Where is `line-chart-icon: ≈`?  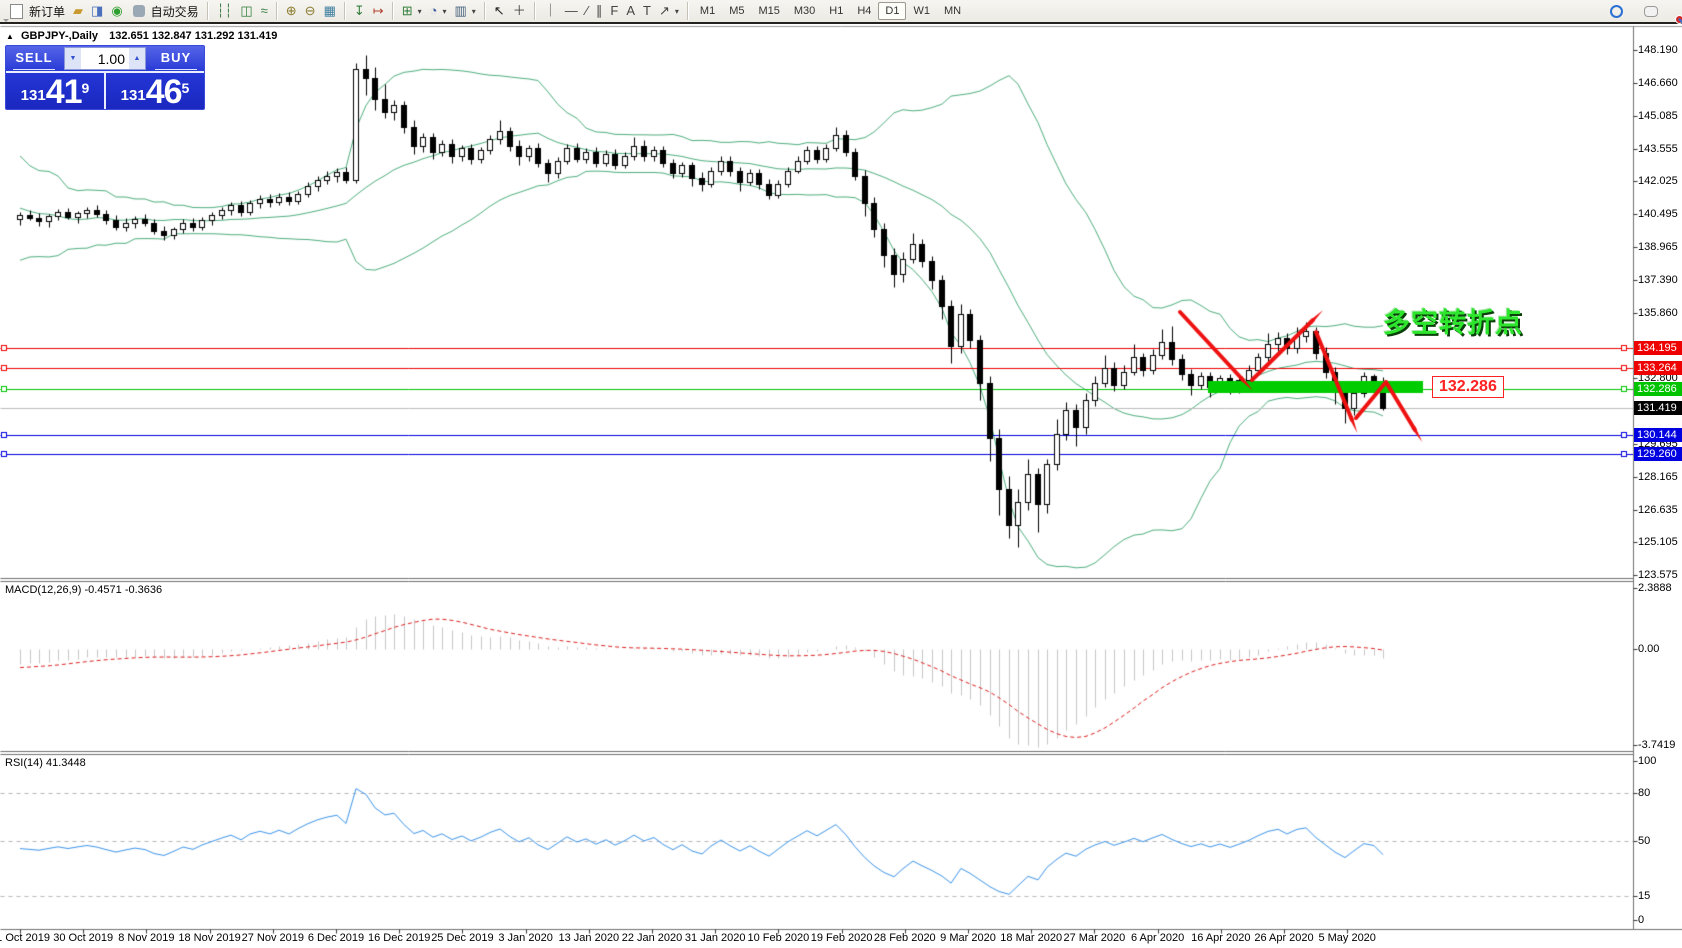 line-chart-icon: ≈ is located at coordinates (264, 10).